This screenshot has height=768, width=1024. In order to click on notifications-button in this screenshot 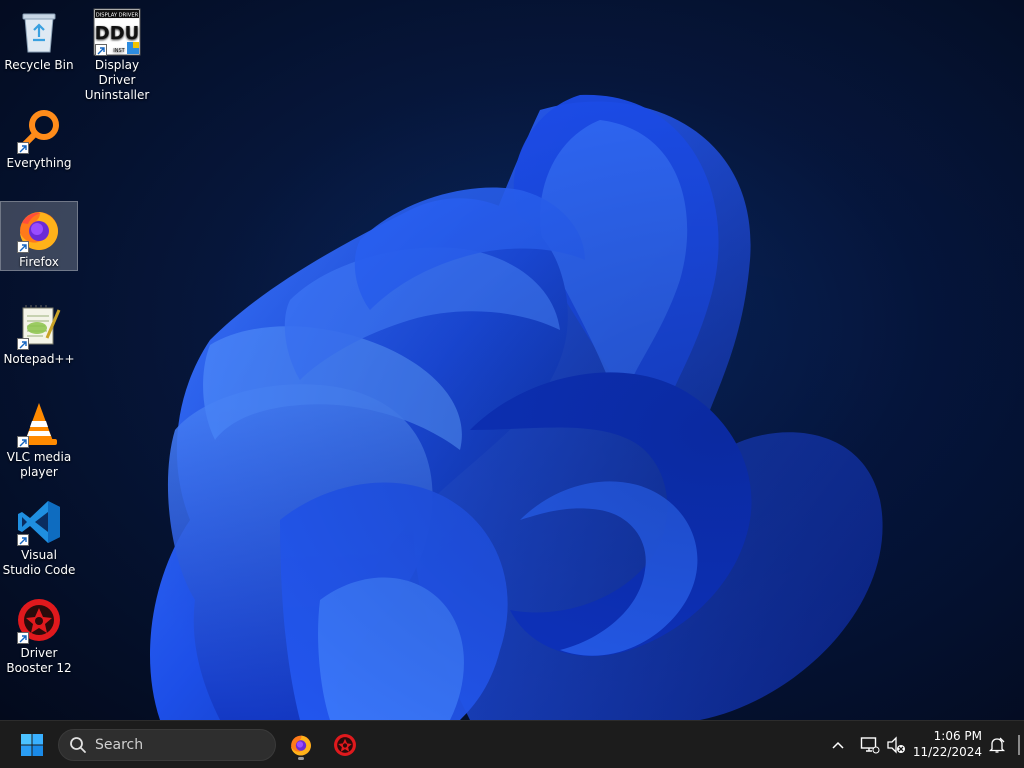, I will do `click(997, 745)`.